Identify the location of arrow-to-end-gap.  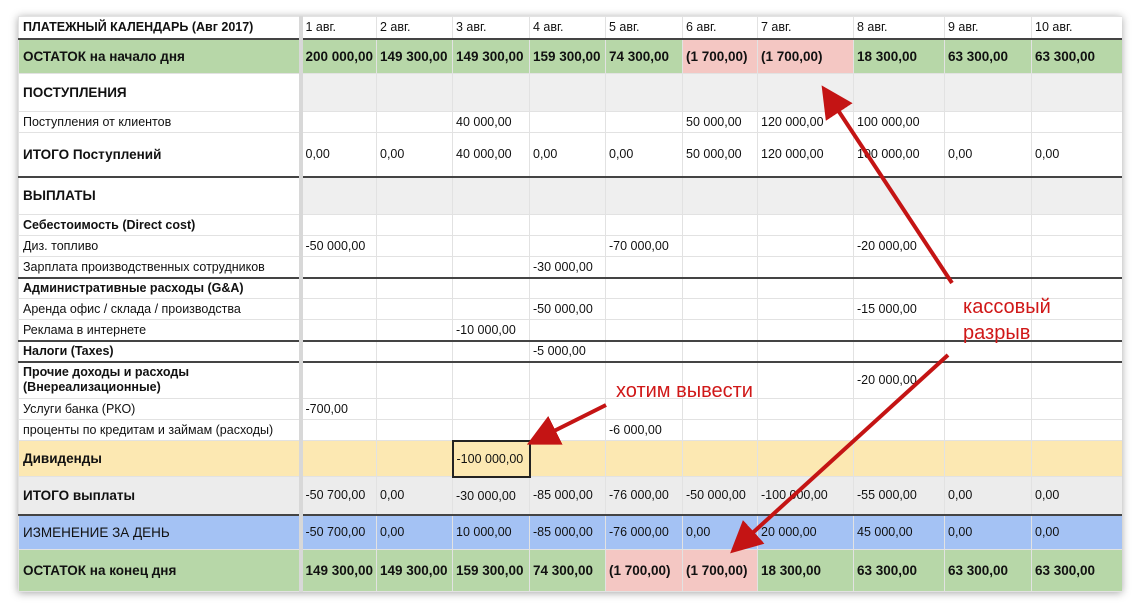
(840, 453).